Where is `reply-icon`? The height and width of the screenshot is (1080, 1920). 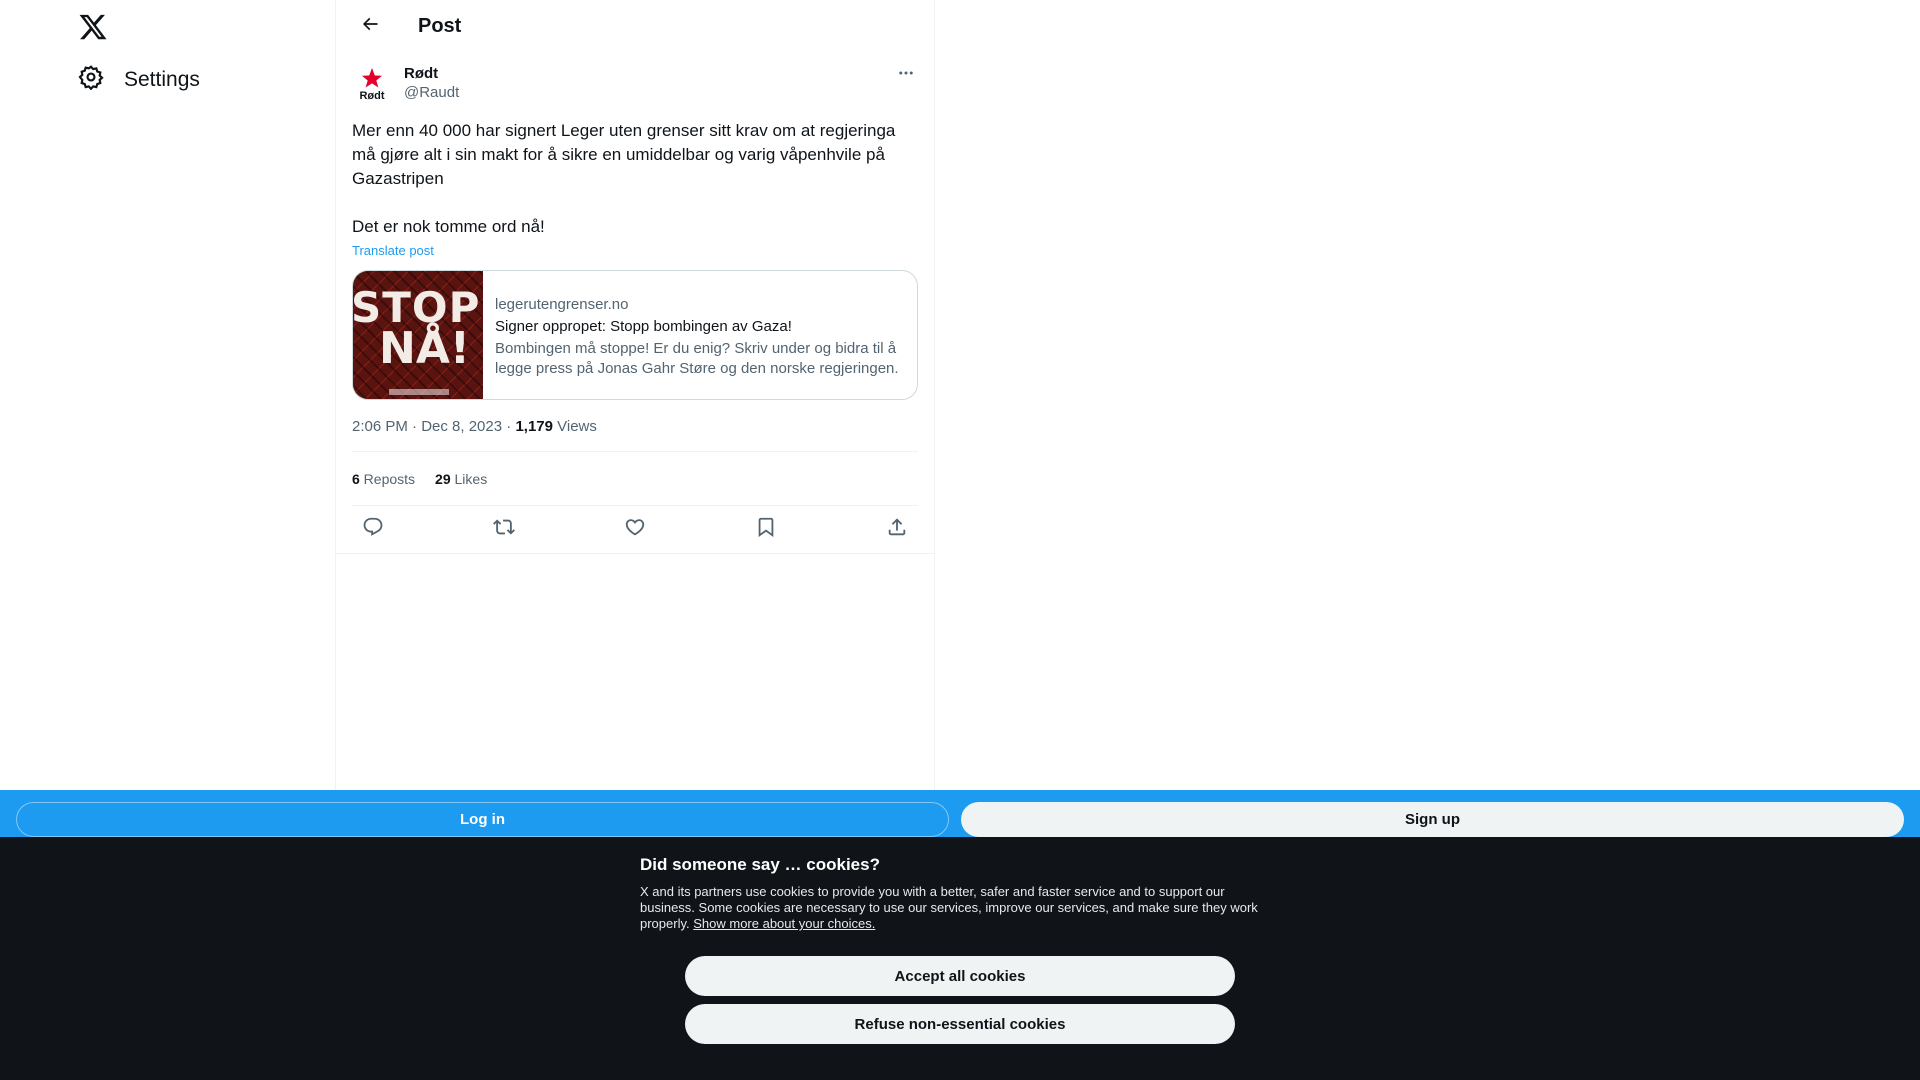 reply-icon is located at coordinates (373, 529).